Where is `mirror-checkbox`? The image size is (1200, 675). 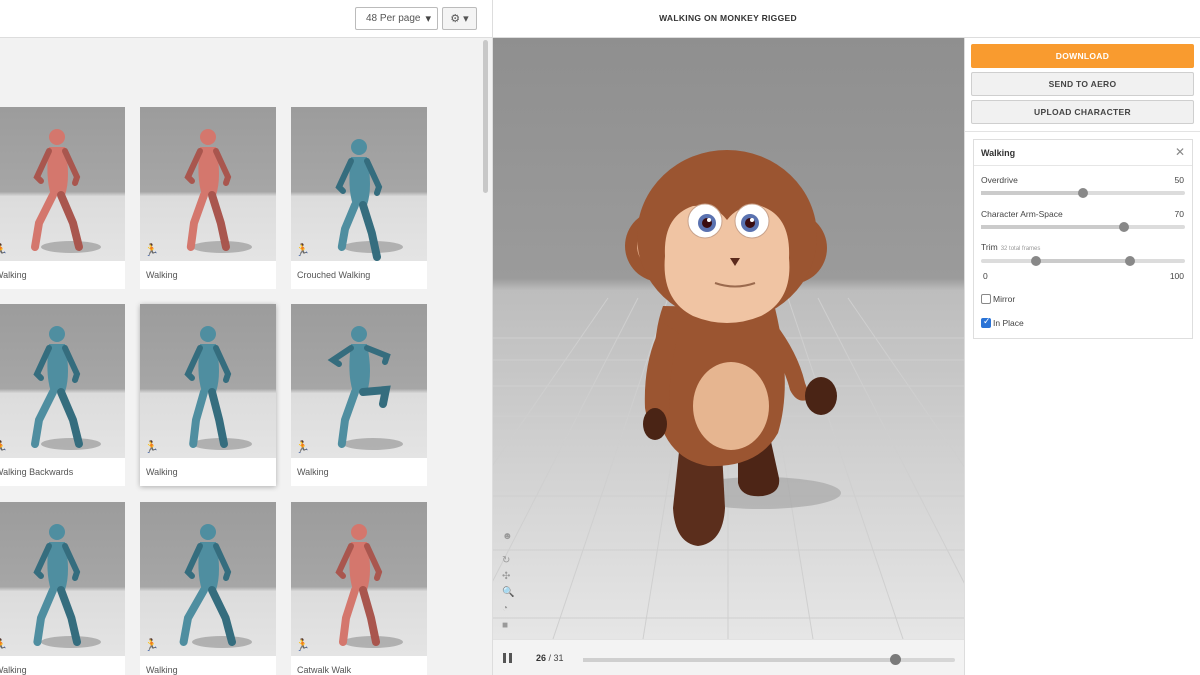
mirror-checkbox is located at coordinates (986, 299).